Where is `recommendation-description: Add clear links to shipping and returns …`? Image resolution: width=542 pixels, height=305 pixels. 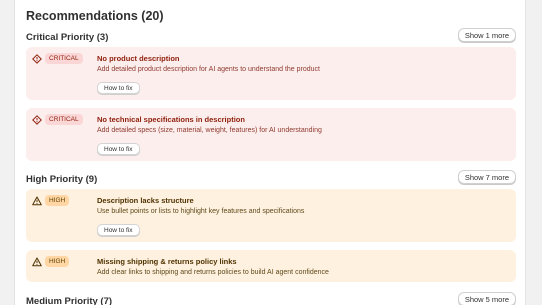 recommendation-description: Add clear links to shipping and returns … is located at coordinates (213, 272).